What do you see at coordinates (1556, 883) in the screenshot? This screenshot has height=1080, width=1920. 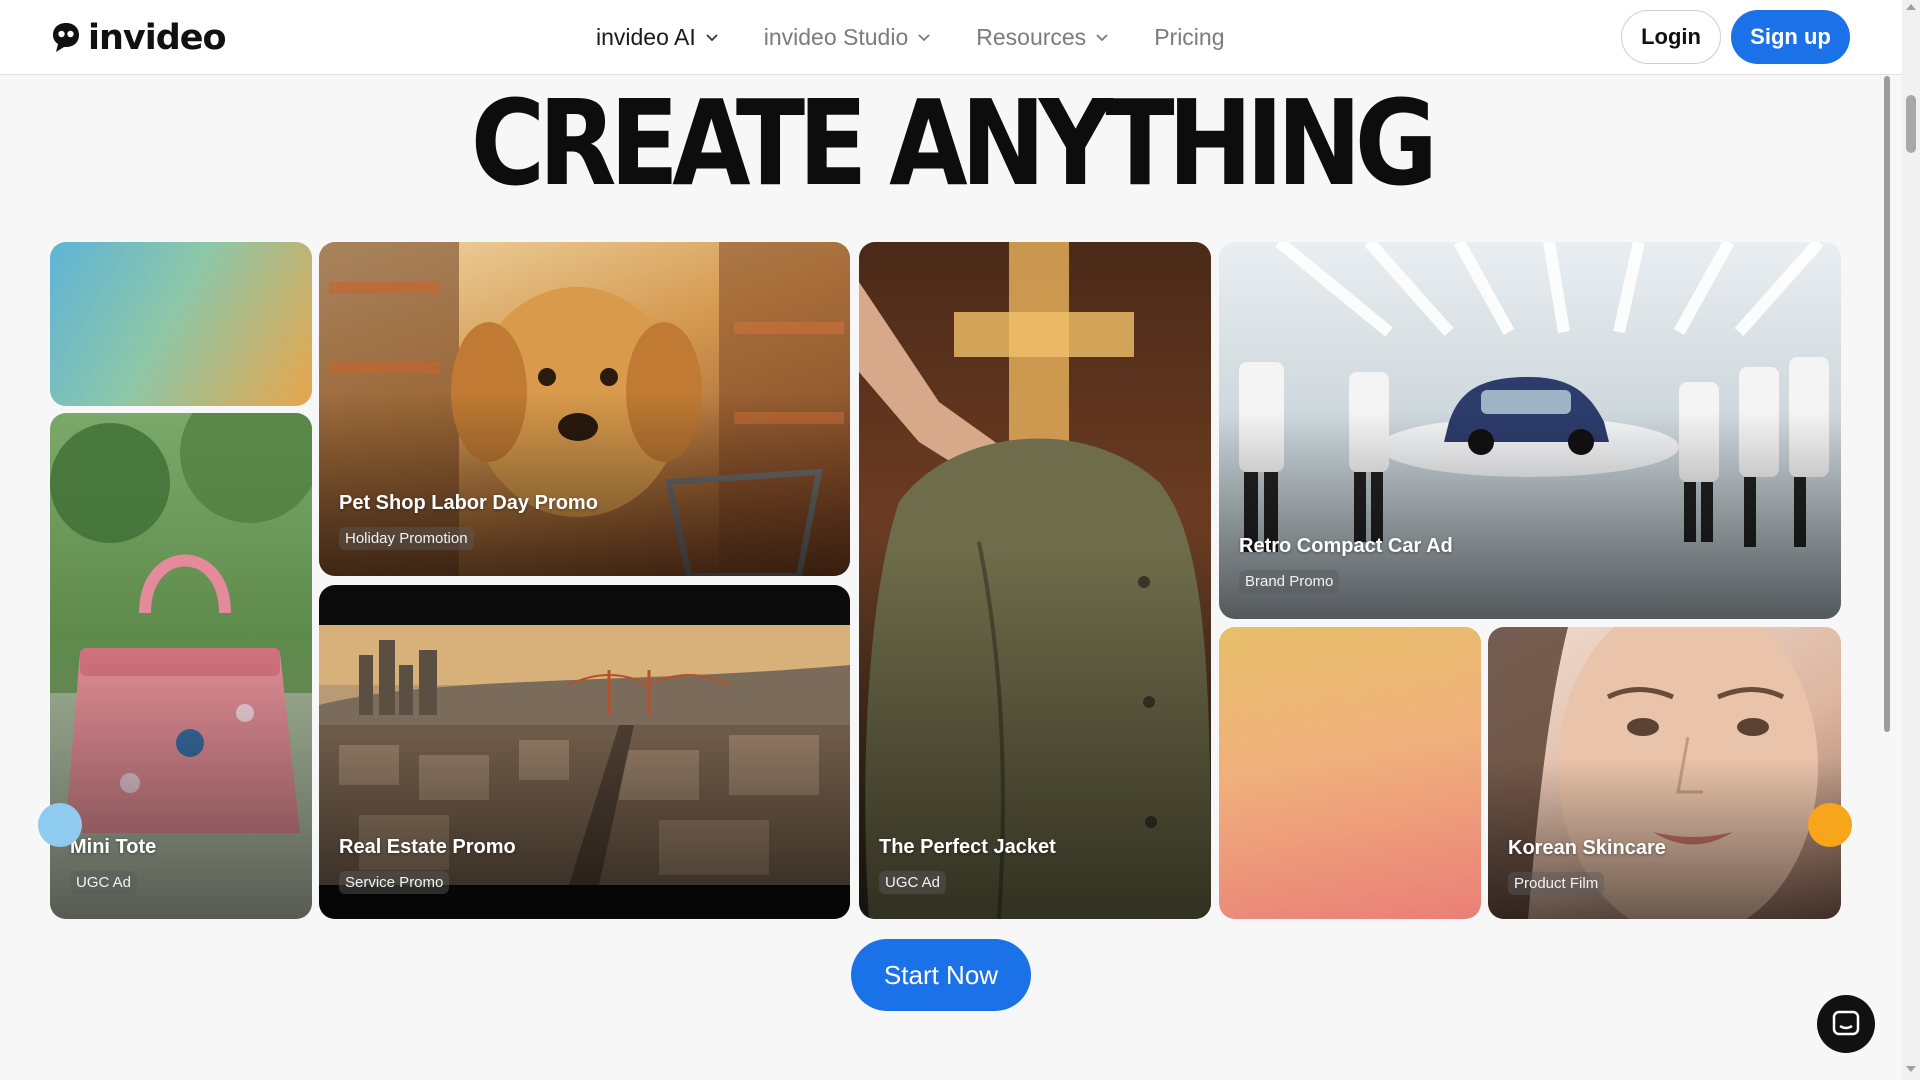 I see `card-tag: Product Film` at bounding box center [1556, 883].